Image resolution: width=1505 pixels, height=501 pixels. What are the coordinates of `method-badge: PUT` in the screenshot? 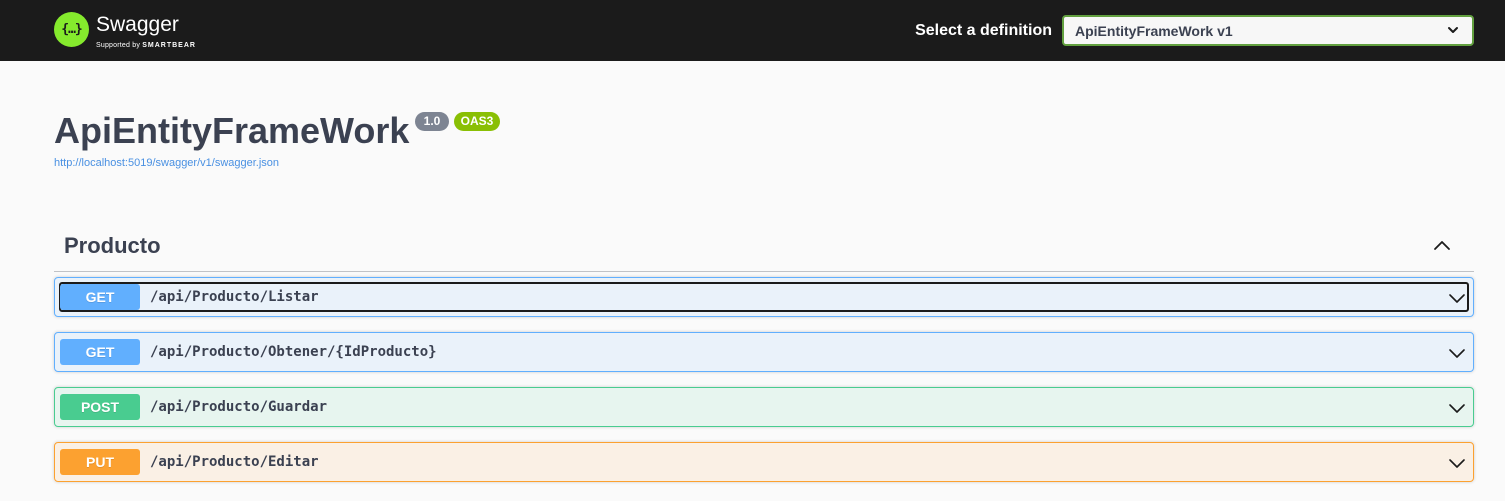 It's located at (100, 462).